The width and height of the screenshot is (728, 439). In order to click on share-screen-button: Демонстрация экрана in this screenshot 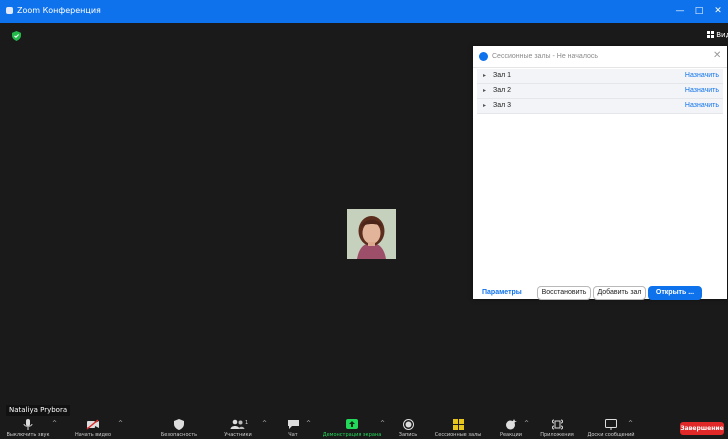, I will do `click(352, 428)`.